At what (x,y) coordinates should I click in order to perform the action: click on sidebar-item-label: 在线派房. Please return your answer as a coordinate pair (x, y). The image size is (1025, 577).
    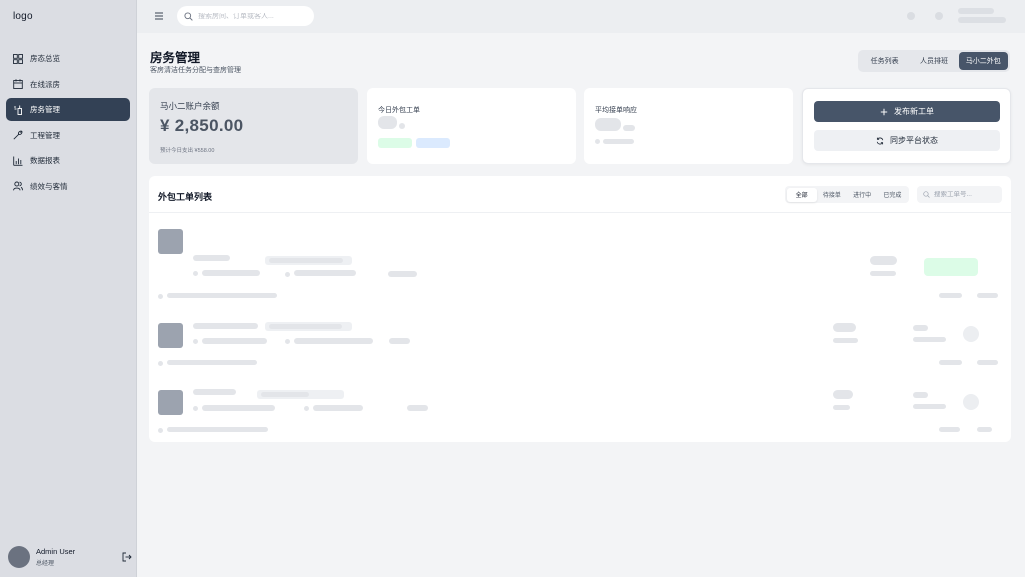
    Looking at the image, I should click on (45, 84).